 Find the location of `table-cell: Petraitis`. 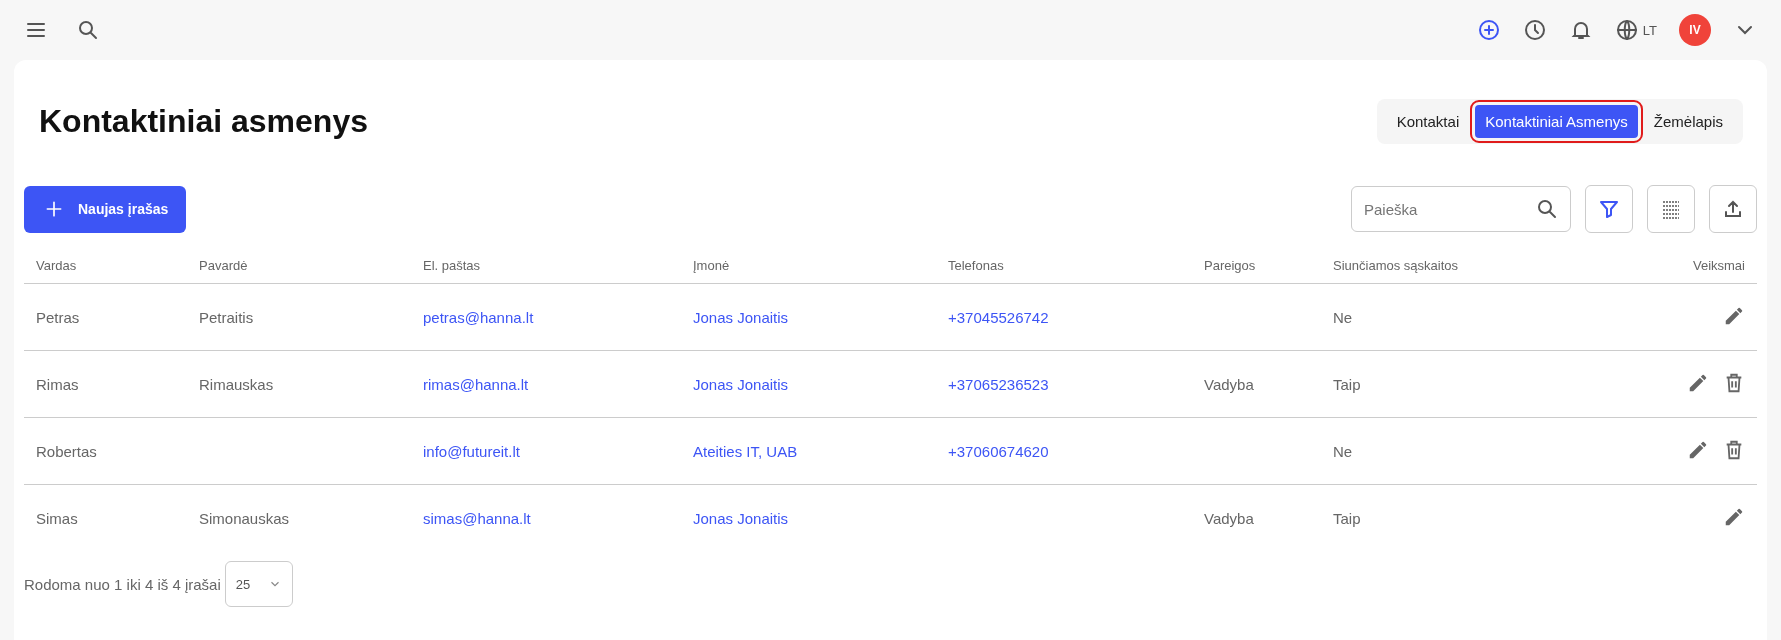

table-cell: Petraitis is located at coordinates (226, 317).